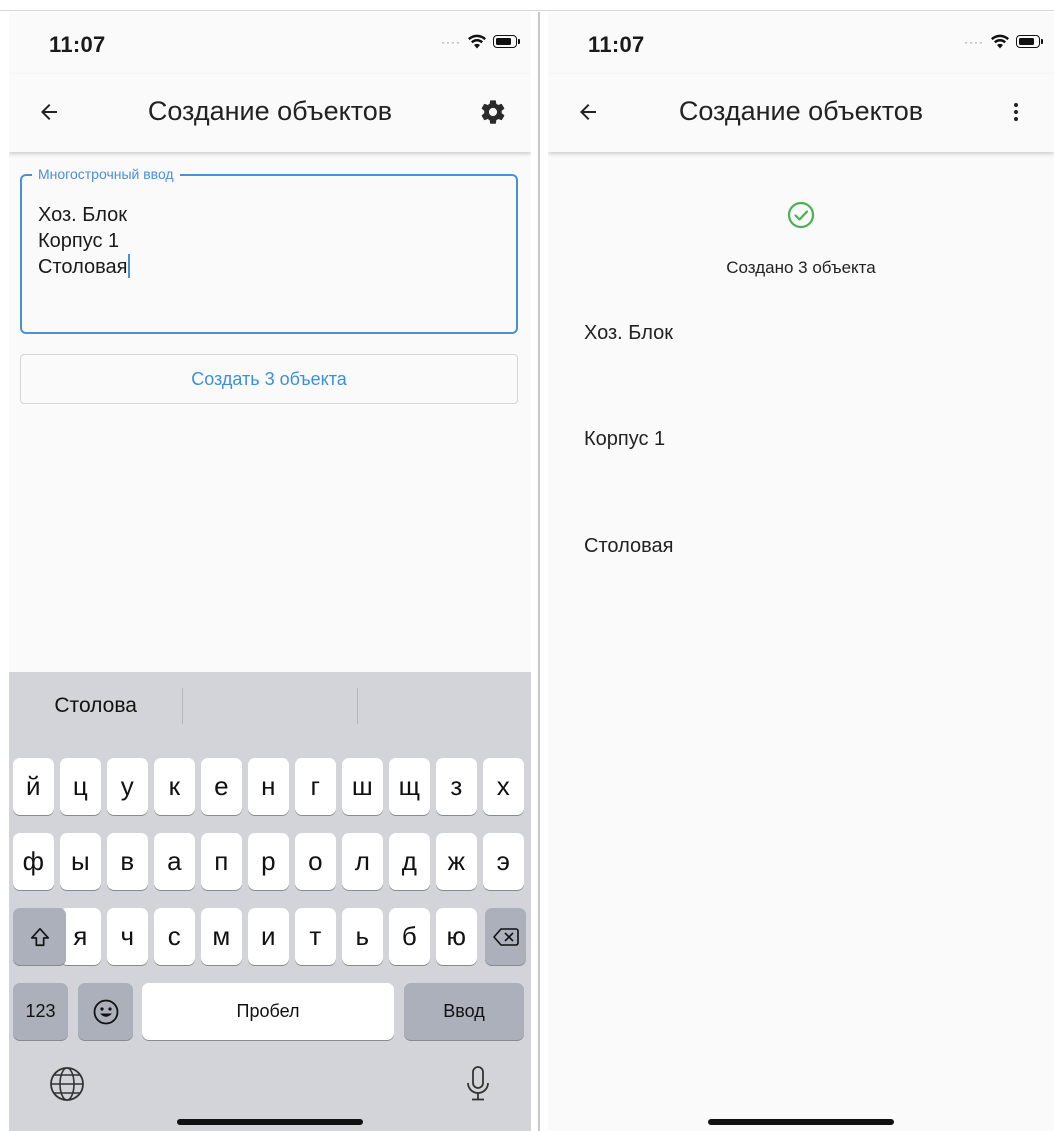 This screenshot has height=1131, width=1054. What do you see at coordinates (221, 861) in the screenshot?
I see `key-п: п` at bounding box center [221, 861].